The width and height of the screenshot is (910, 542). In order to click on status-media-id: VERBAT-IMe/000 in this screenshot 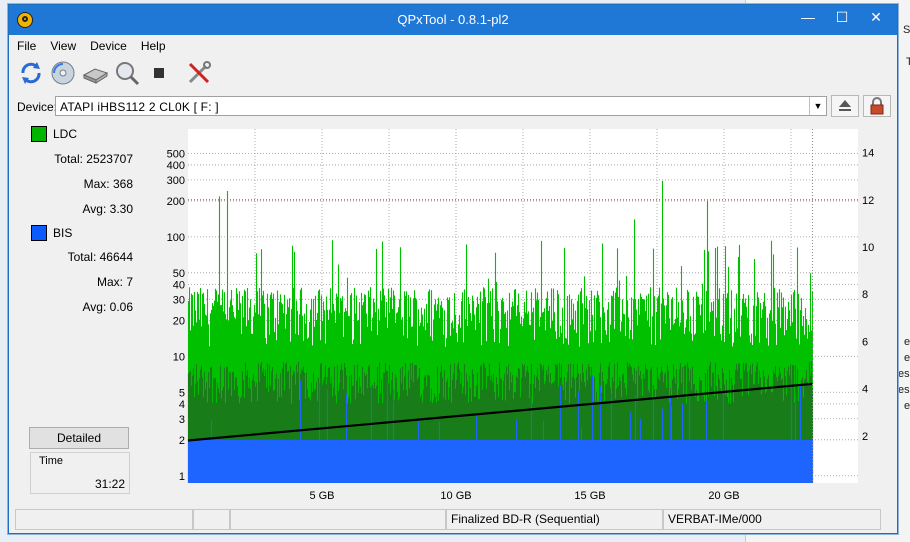, I will do `click(772, 519)`.